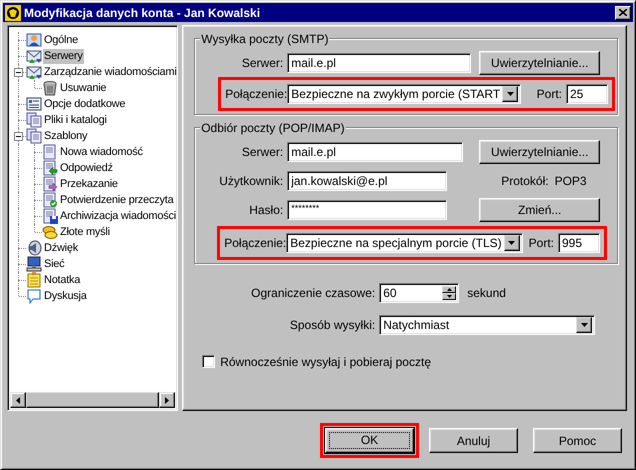 The width and height of the screenshot is (636, 470). I want to click on tree-item: Przekazanie, so click(89, 184).